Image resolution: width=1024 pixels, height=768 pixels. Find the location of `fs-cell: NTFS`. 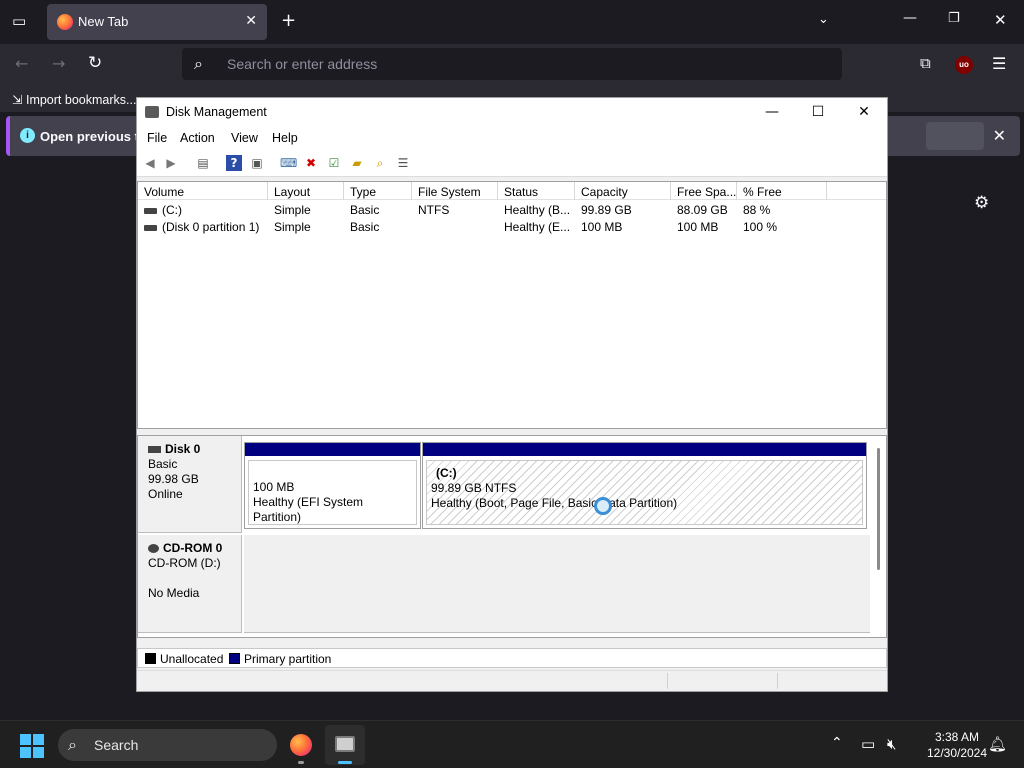

fs-cell: NTFS is located at coordinates (434, 210).